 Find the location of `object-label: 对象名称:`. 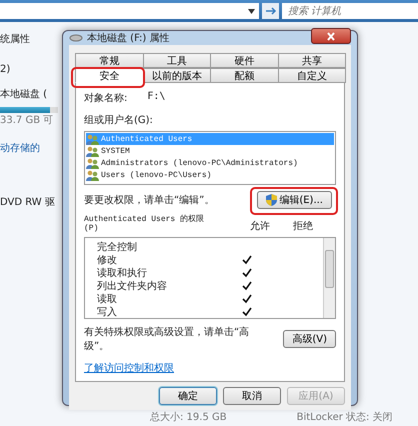

object-label: 对象名称: is located at coordinates (106, 98).